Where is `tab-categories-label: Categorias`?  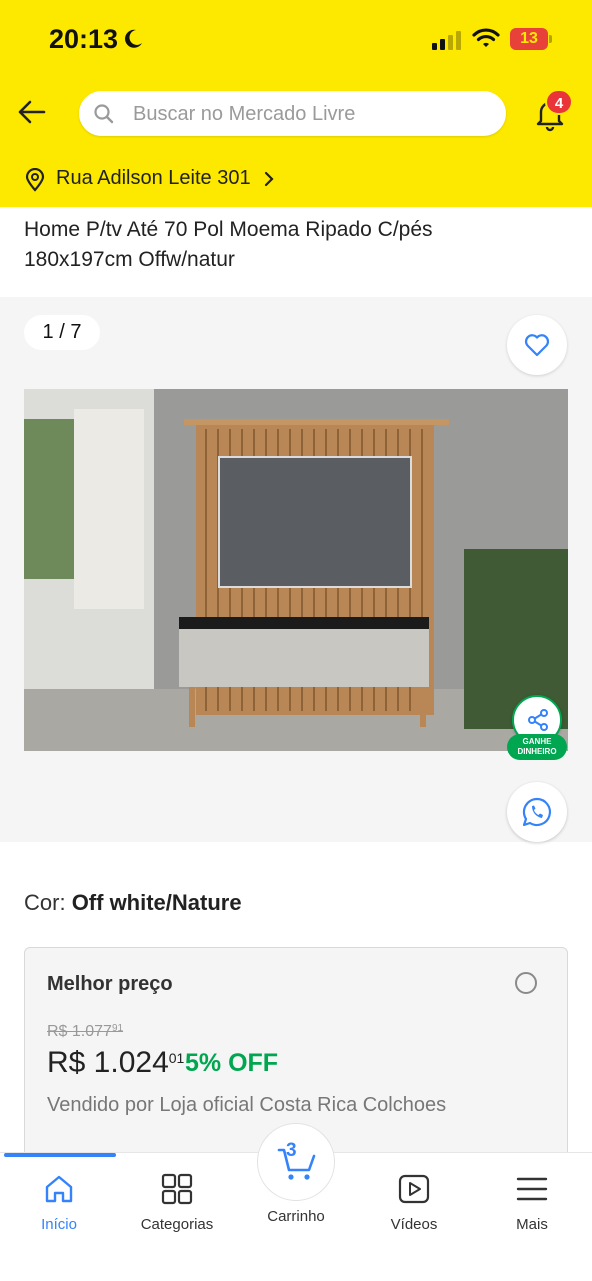
tab-categories-label: Categorias is located at coordinates (177, 1224).